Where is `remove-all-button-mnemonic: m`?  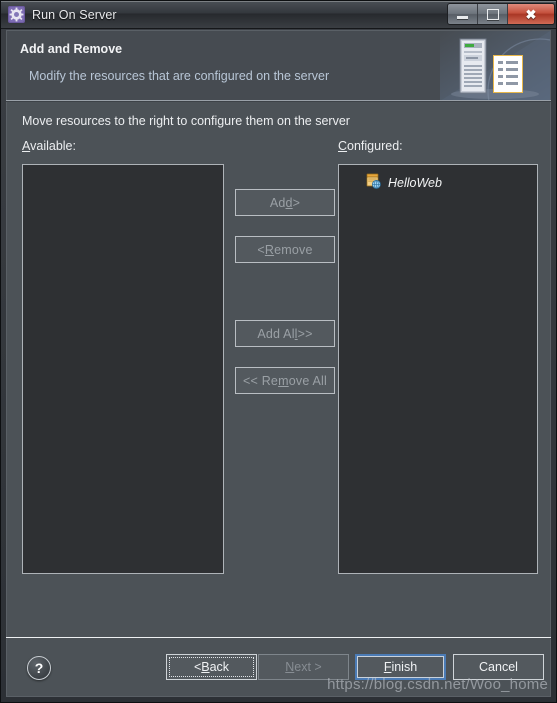 remove-all-button-mnemonic: m is located at coordinates (283, 380).